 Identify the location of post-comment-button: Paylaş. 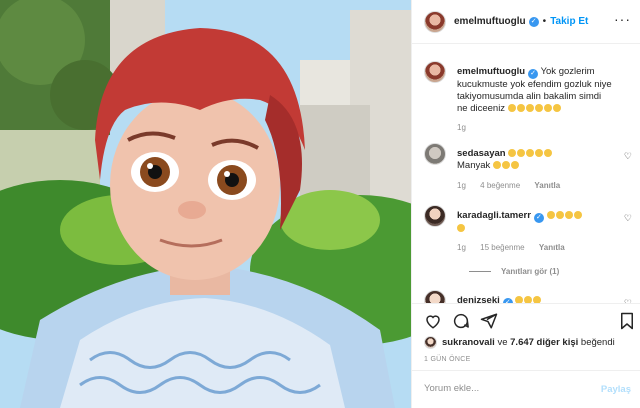
(616, 389).